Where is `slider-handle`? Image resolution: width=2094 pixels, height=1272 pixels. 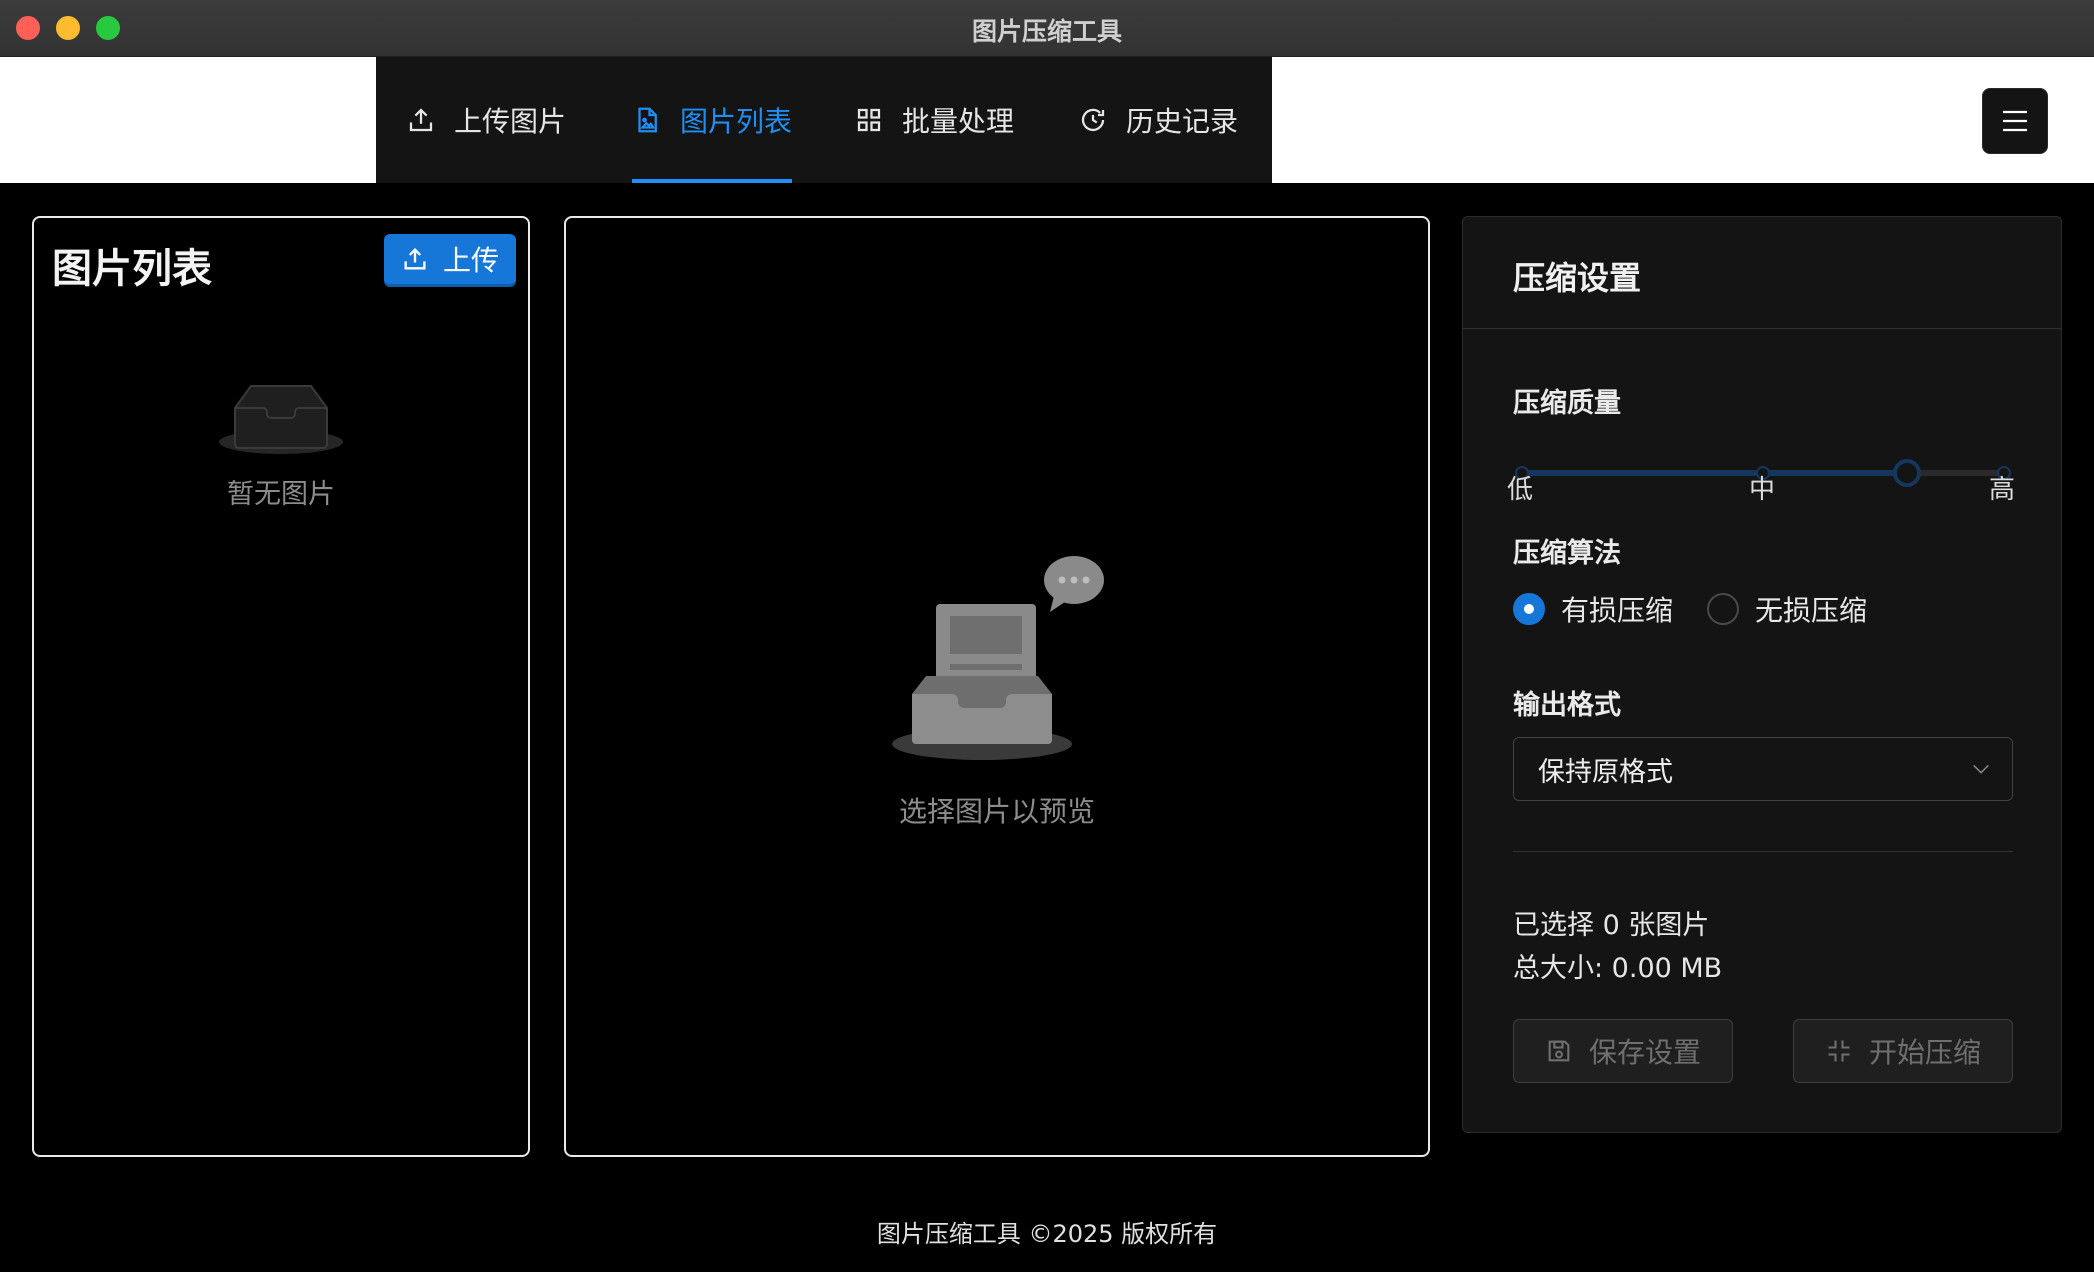
slider-handle is located at coordinates (1906, 473).